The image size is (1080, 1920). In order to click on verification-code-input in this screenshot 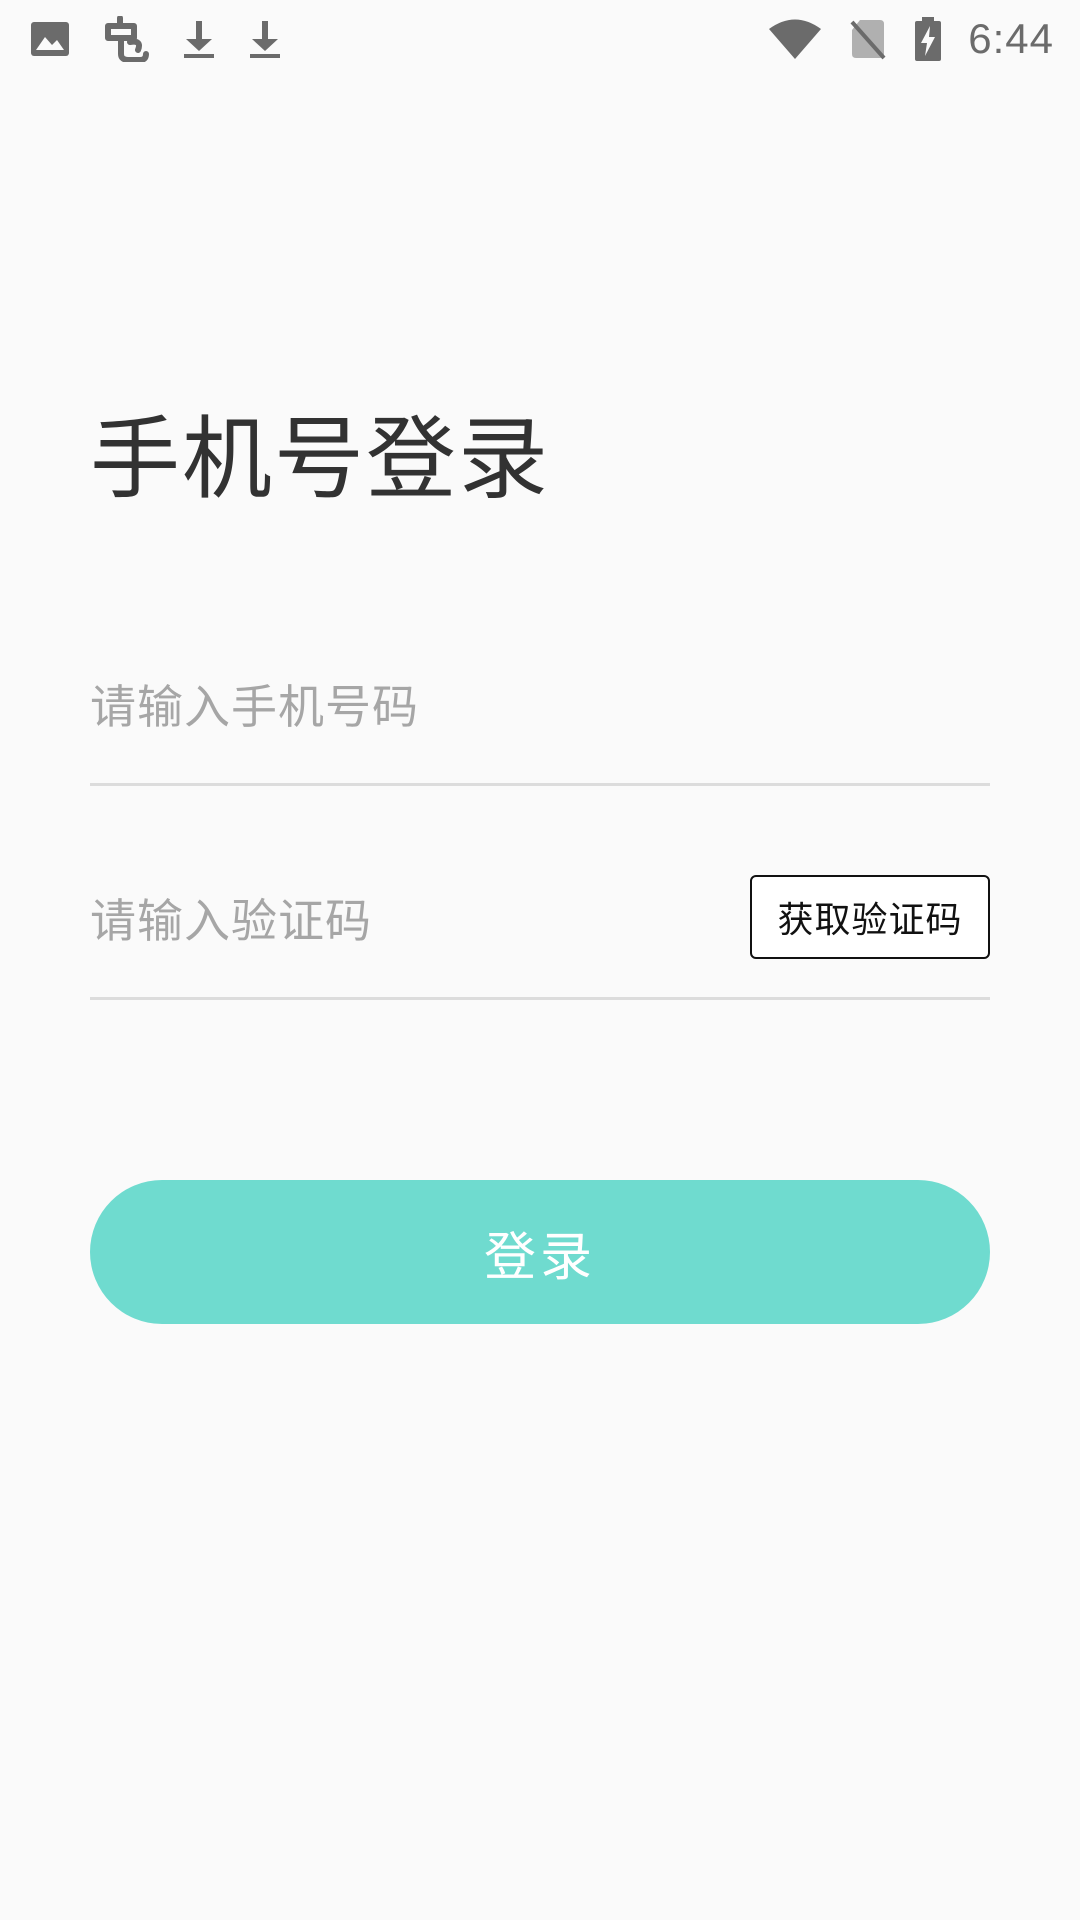, I will do `click(420, 921)`.